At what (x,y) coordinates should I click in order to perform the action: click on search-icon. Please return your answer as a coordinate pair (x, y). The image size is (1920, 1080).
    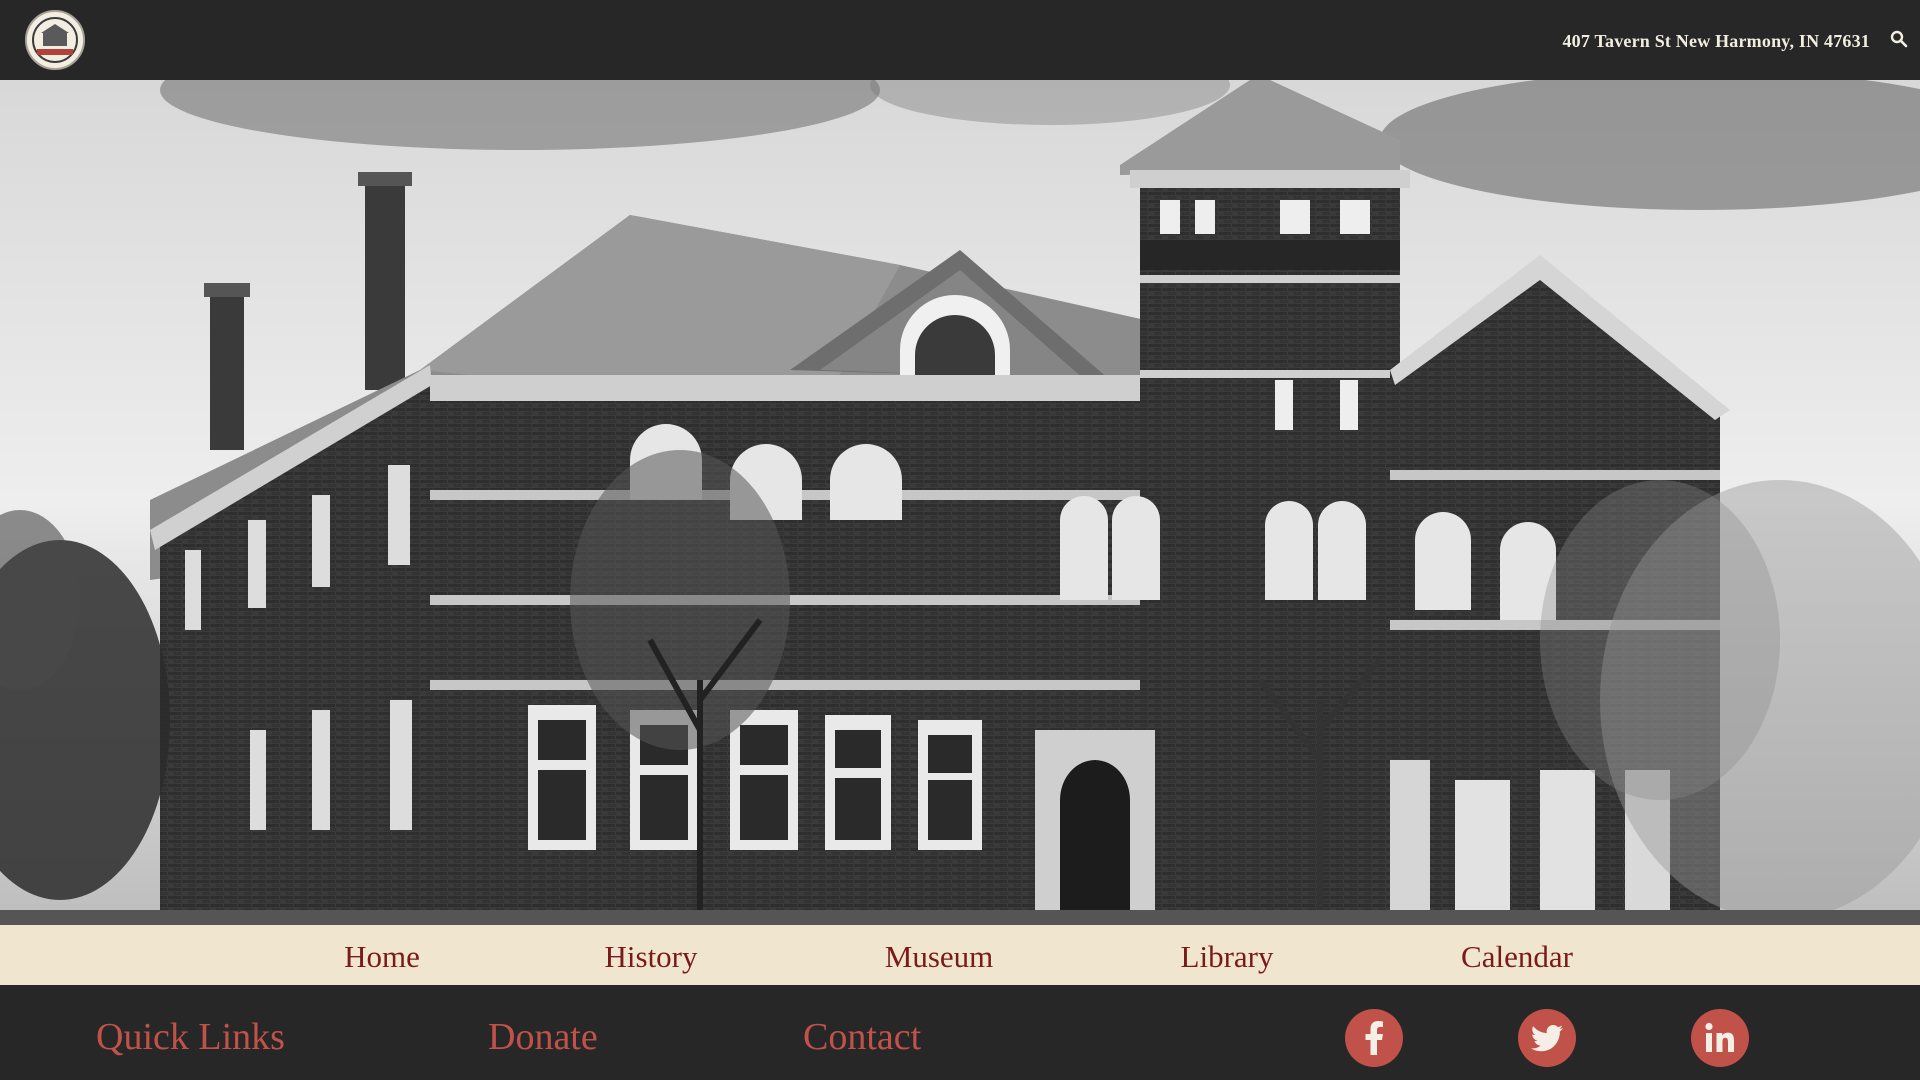
    Looking at the image, I should click on (1899, 39).